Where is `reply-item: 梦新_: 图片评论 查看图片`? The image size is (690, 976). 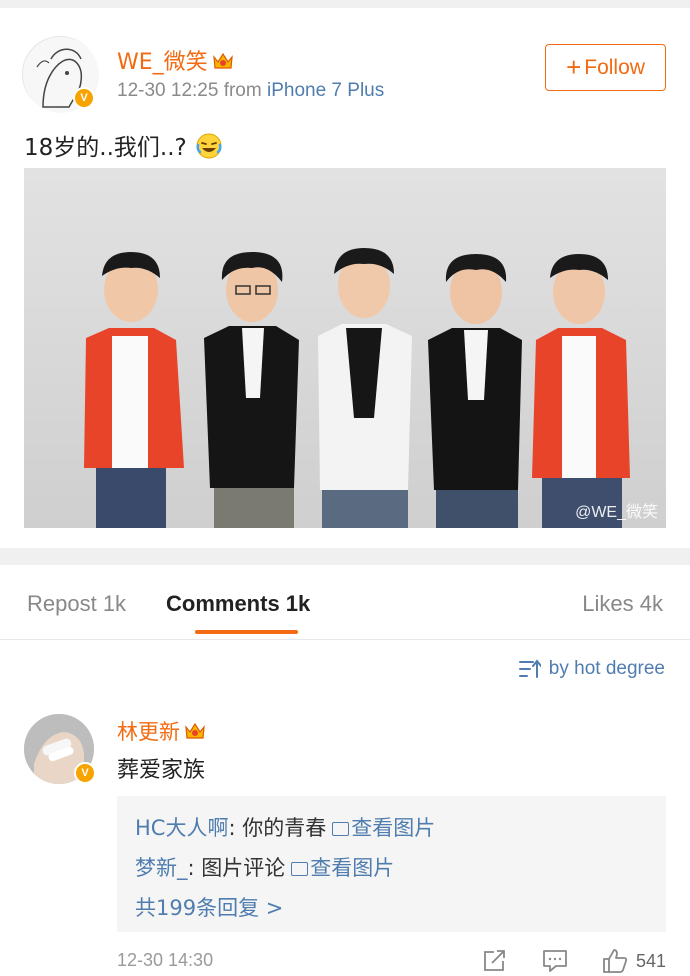 reply-item: 梦新_: 图片评论 查看图片 is located at coordinates (391, 868).